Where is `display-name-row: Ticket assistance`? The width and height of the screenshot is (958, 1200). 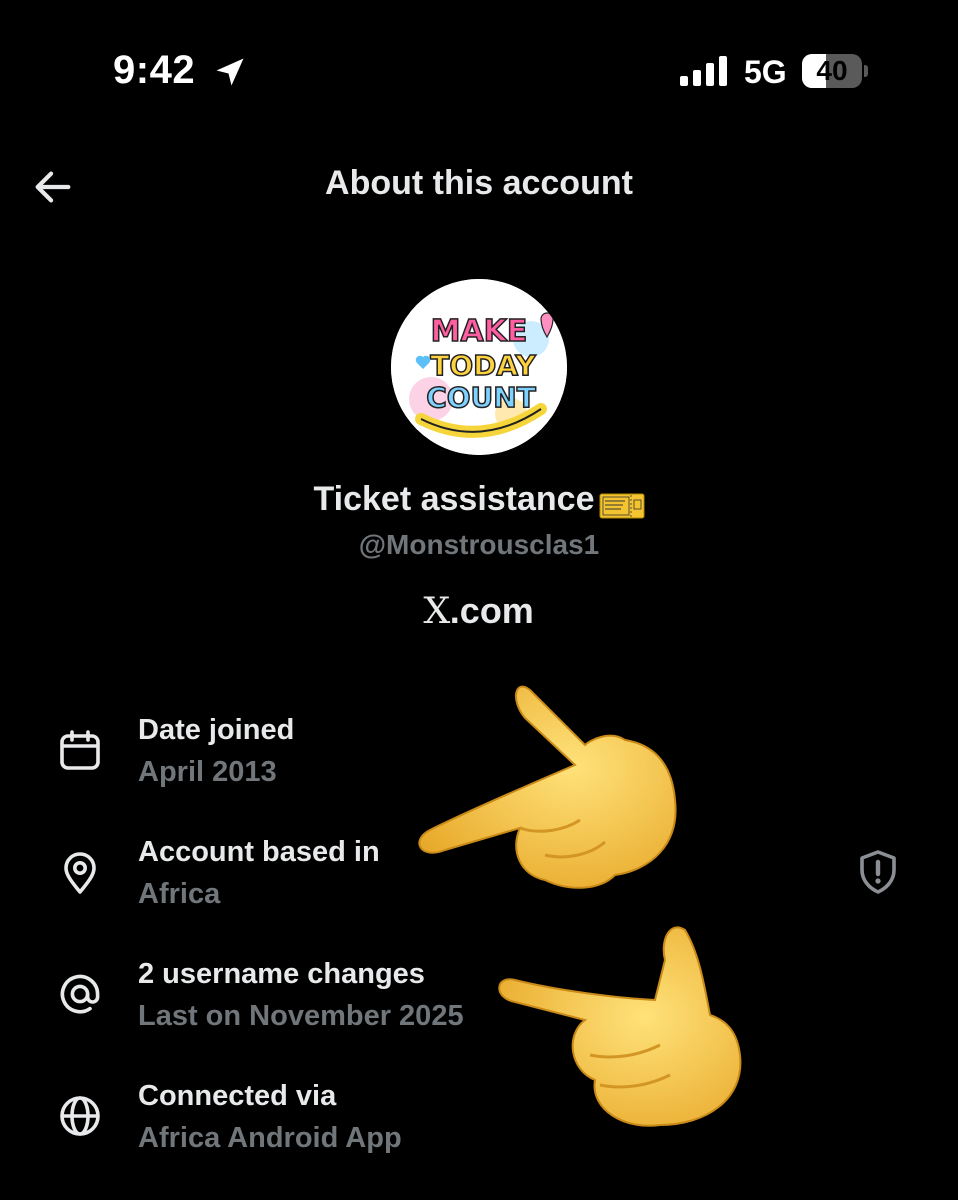
display-name-row: Ticket assistance is located at coordinates (479, 500).